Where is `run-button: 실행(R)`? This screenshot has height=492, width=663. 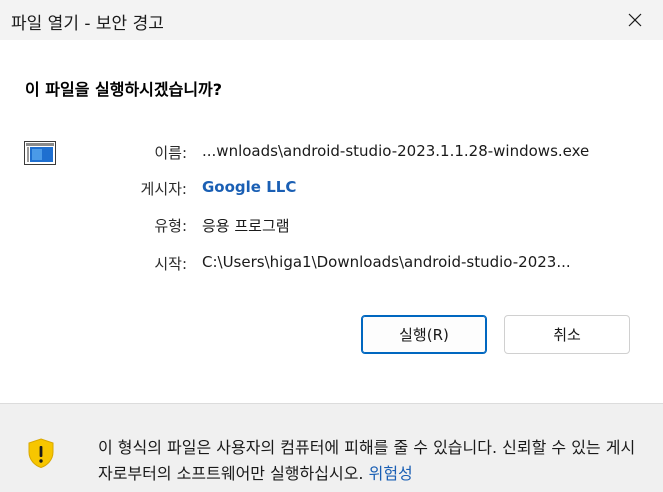 run-button: 실행(R) is located at coordinates (424, 334).